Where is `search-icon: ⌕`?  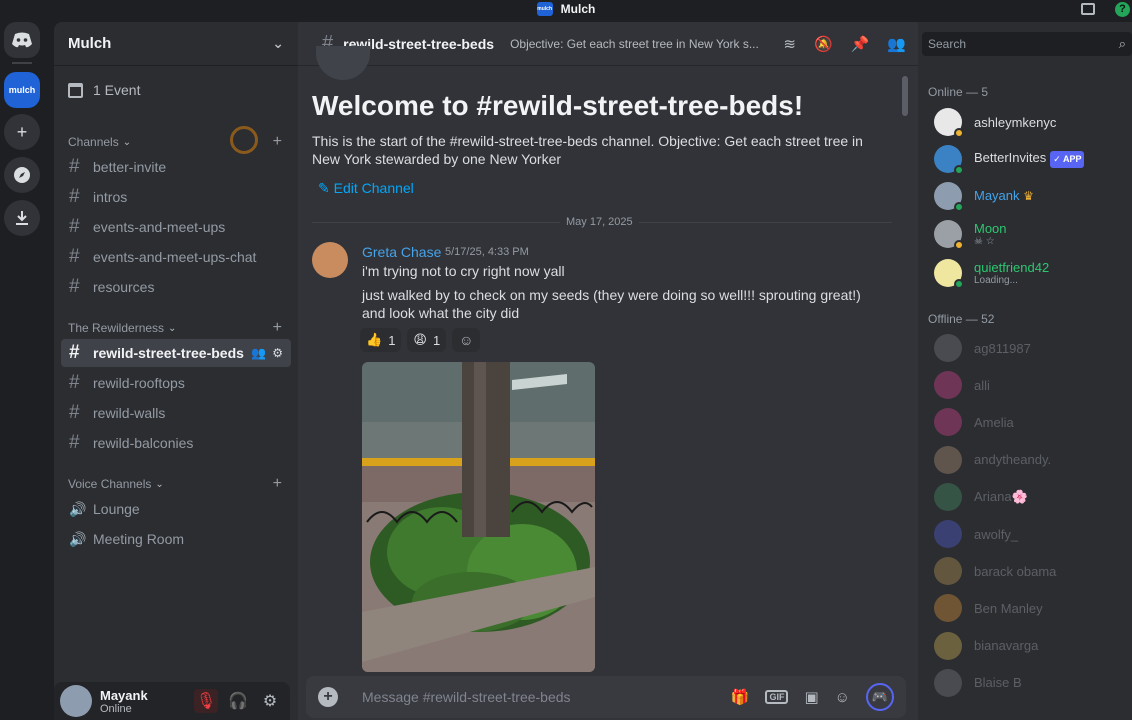
search-icon: ⌕ is located at coordinates (1122, 43).